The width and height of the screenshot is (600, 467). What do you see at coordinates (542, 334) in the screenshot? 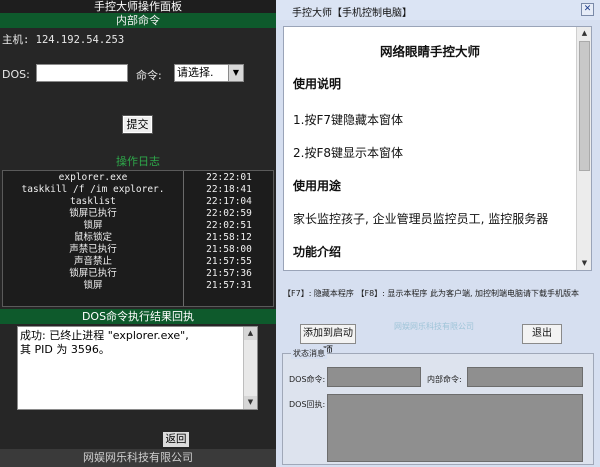
I see `exit-button: 退出` at bounding box center [542, 334].